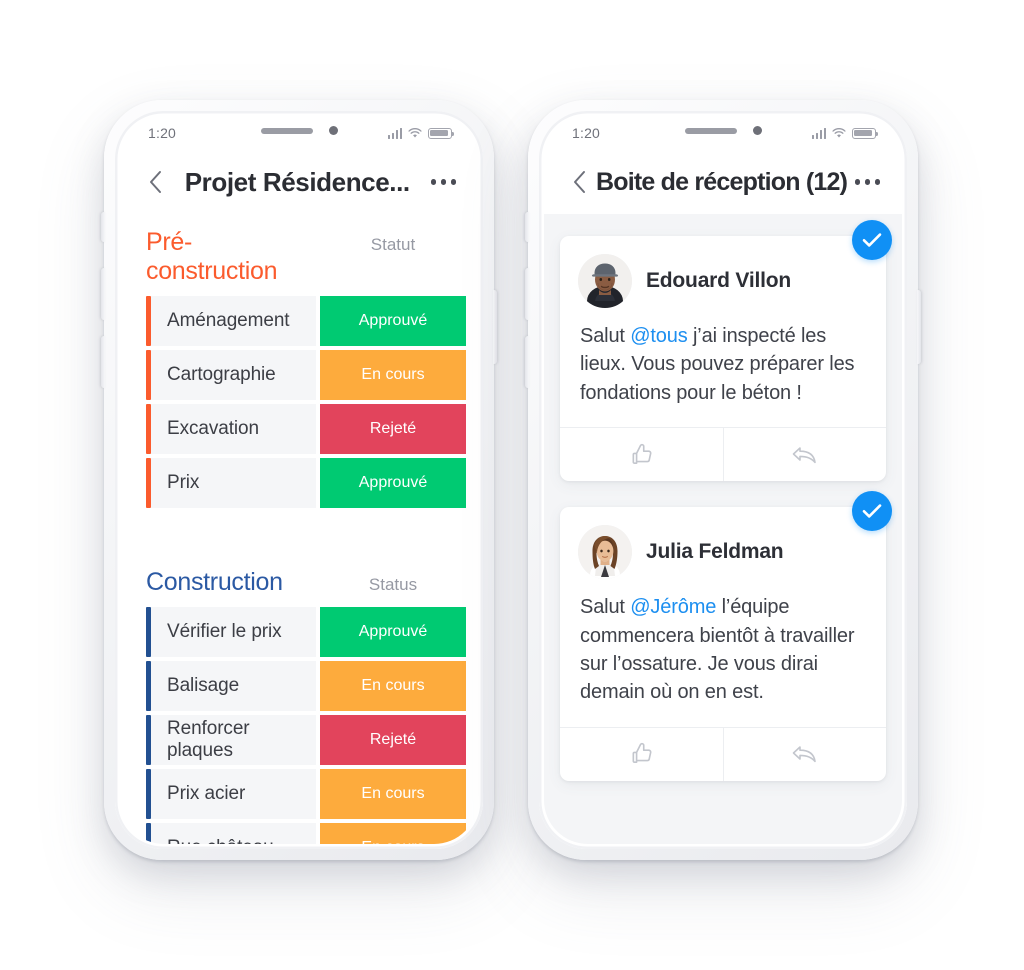  I want to click on table-row: Balisage En cours, so click(296, 686).